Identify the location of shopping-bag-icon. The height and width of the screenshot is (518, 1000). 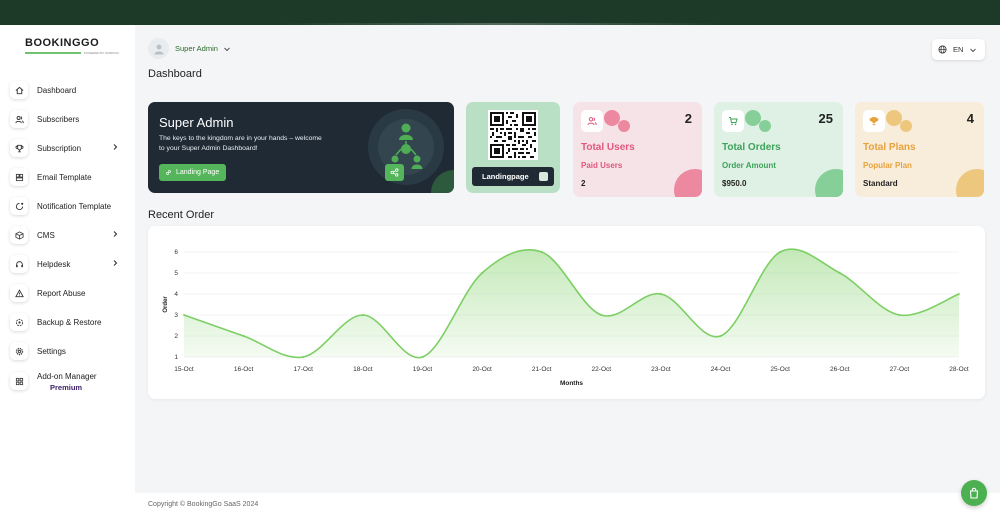
(974, 493).